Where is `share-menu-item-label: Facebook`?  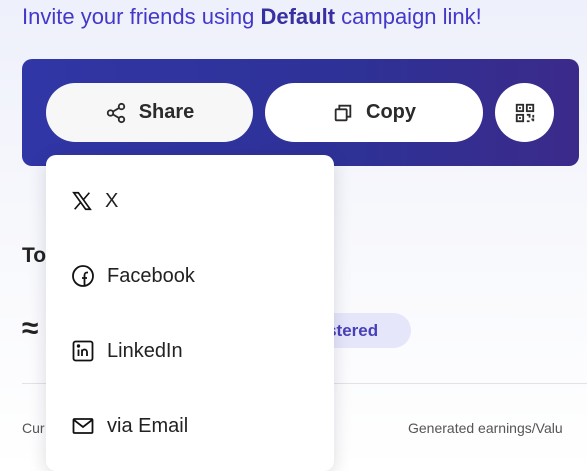 share-menu-item-label: Facebook is located at coordinates (151, 275).